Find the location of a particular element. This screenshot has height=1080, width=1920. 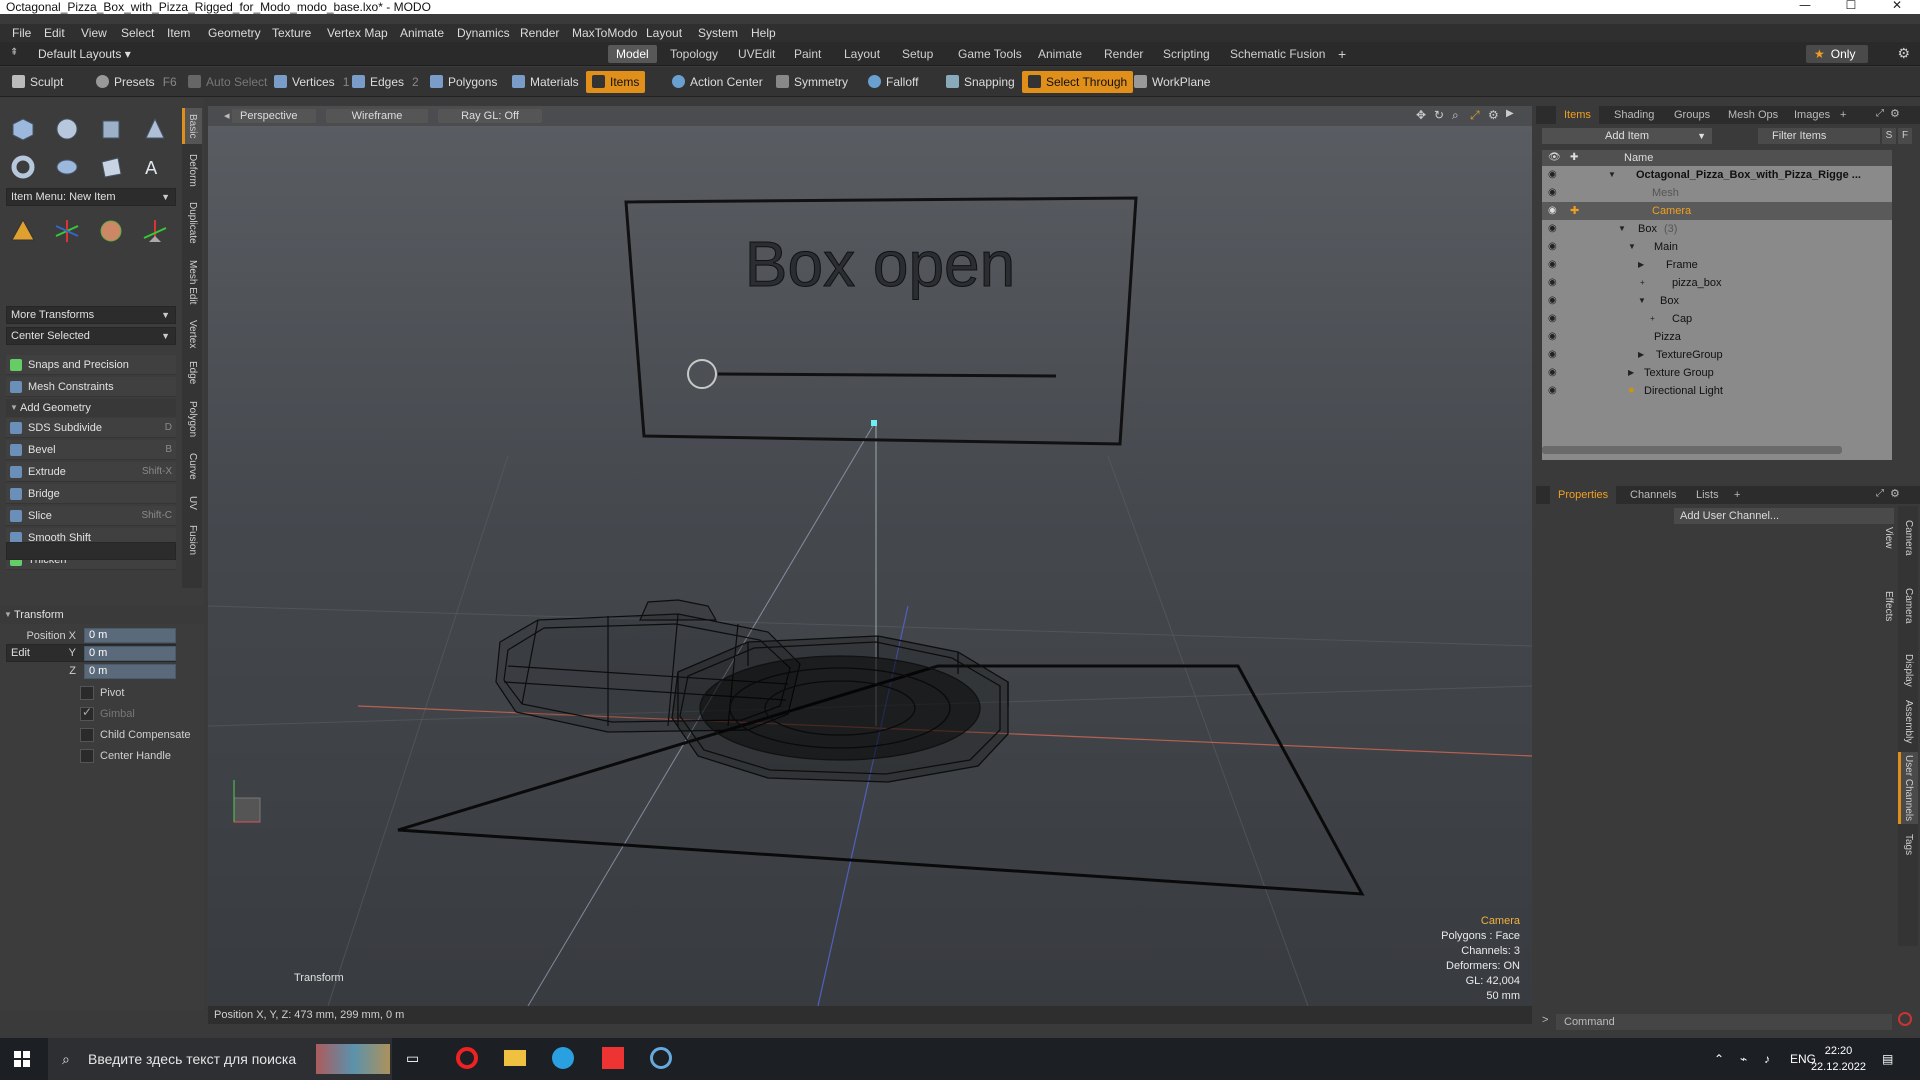

cube-icon is located at coordinates (23, 129).